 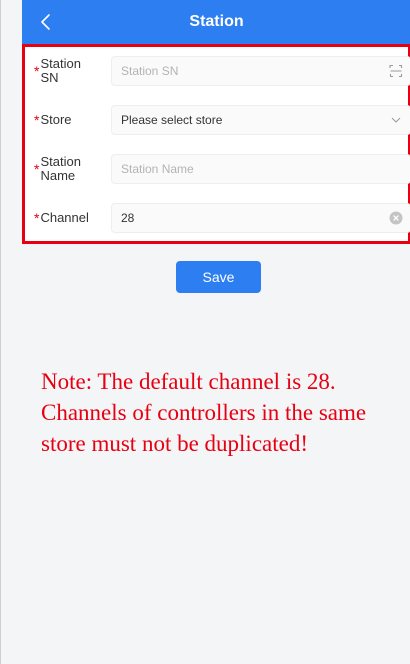 I want to click on station-sn-label-line2: SN, so click(x=49, y=77).